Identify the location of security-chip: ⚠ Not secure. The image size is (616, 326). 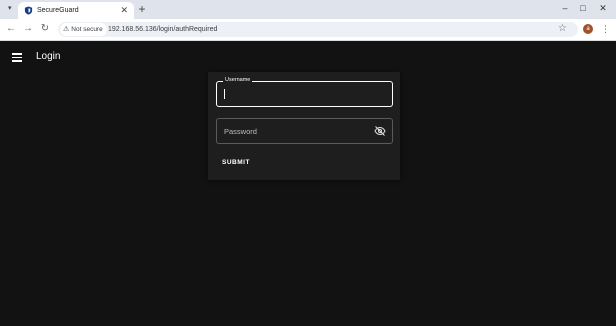
(83, 29).